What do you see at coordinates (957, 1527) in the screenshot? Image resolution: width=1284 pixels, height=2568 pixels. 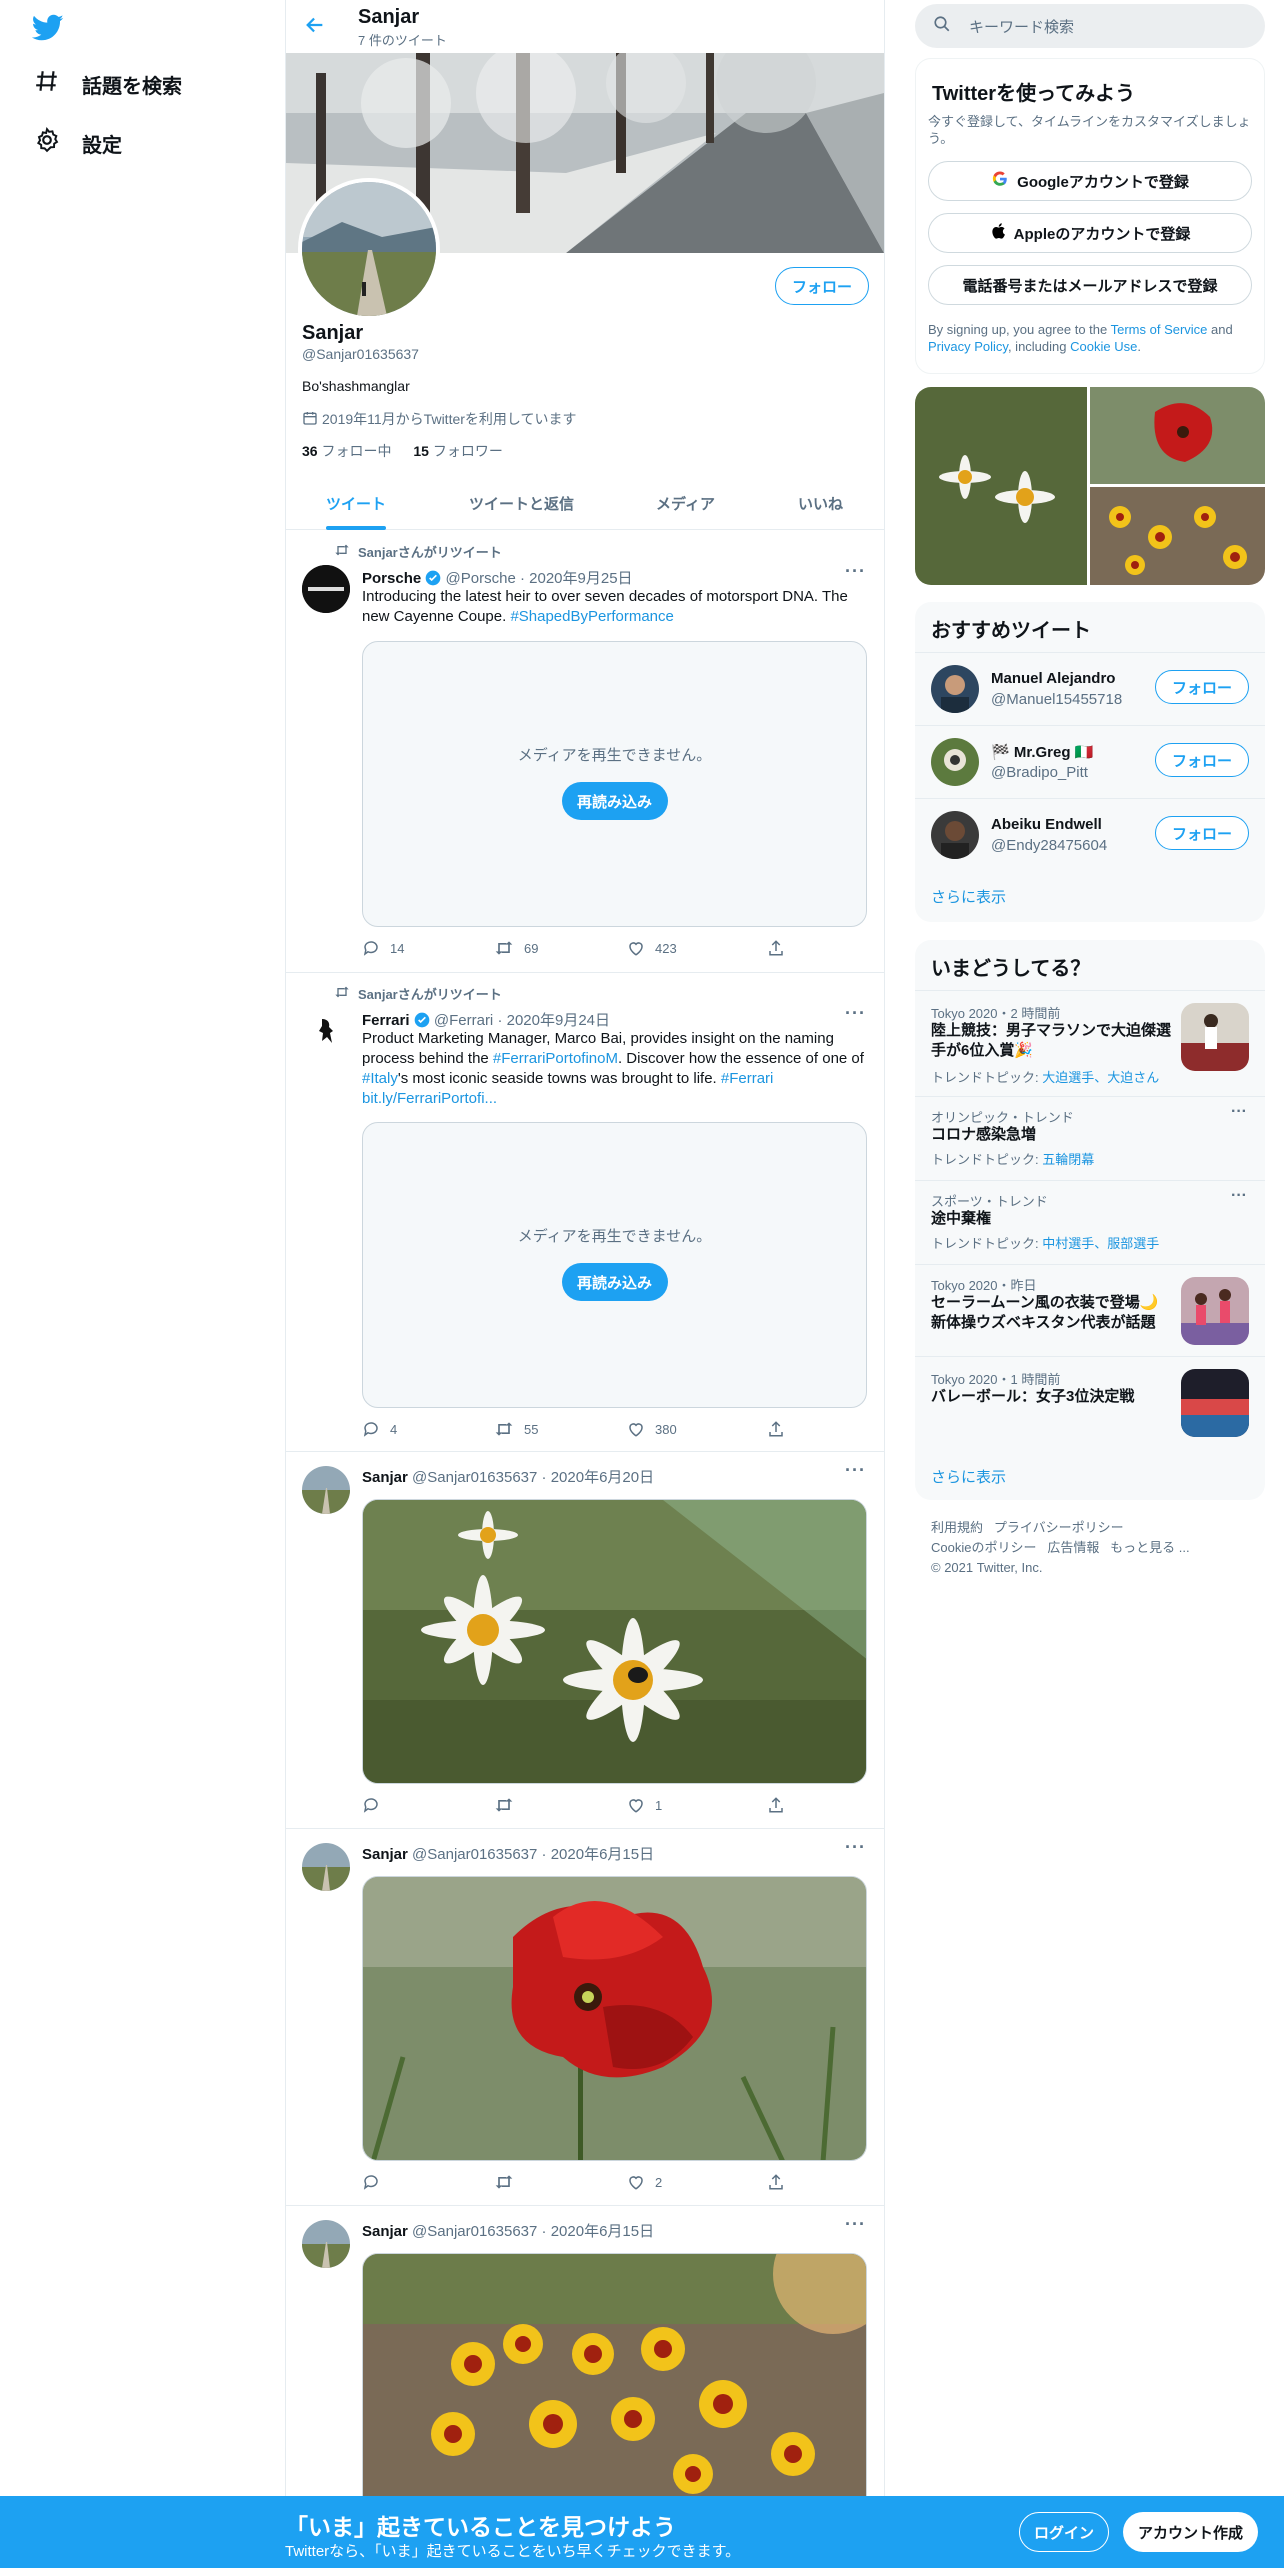 I see `footer-terms-link: 利用規約` at bounding box center [957, 1527].